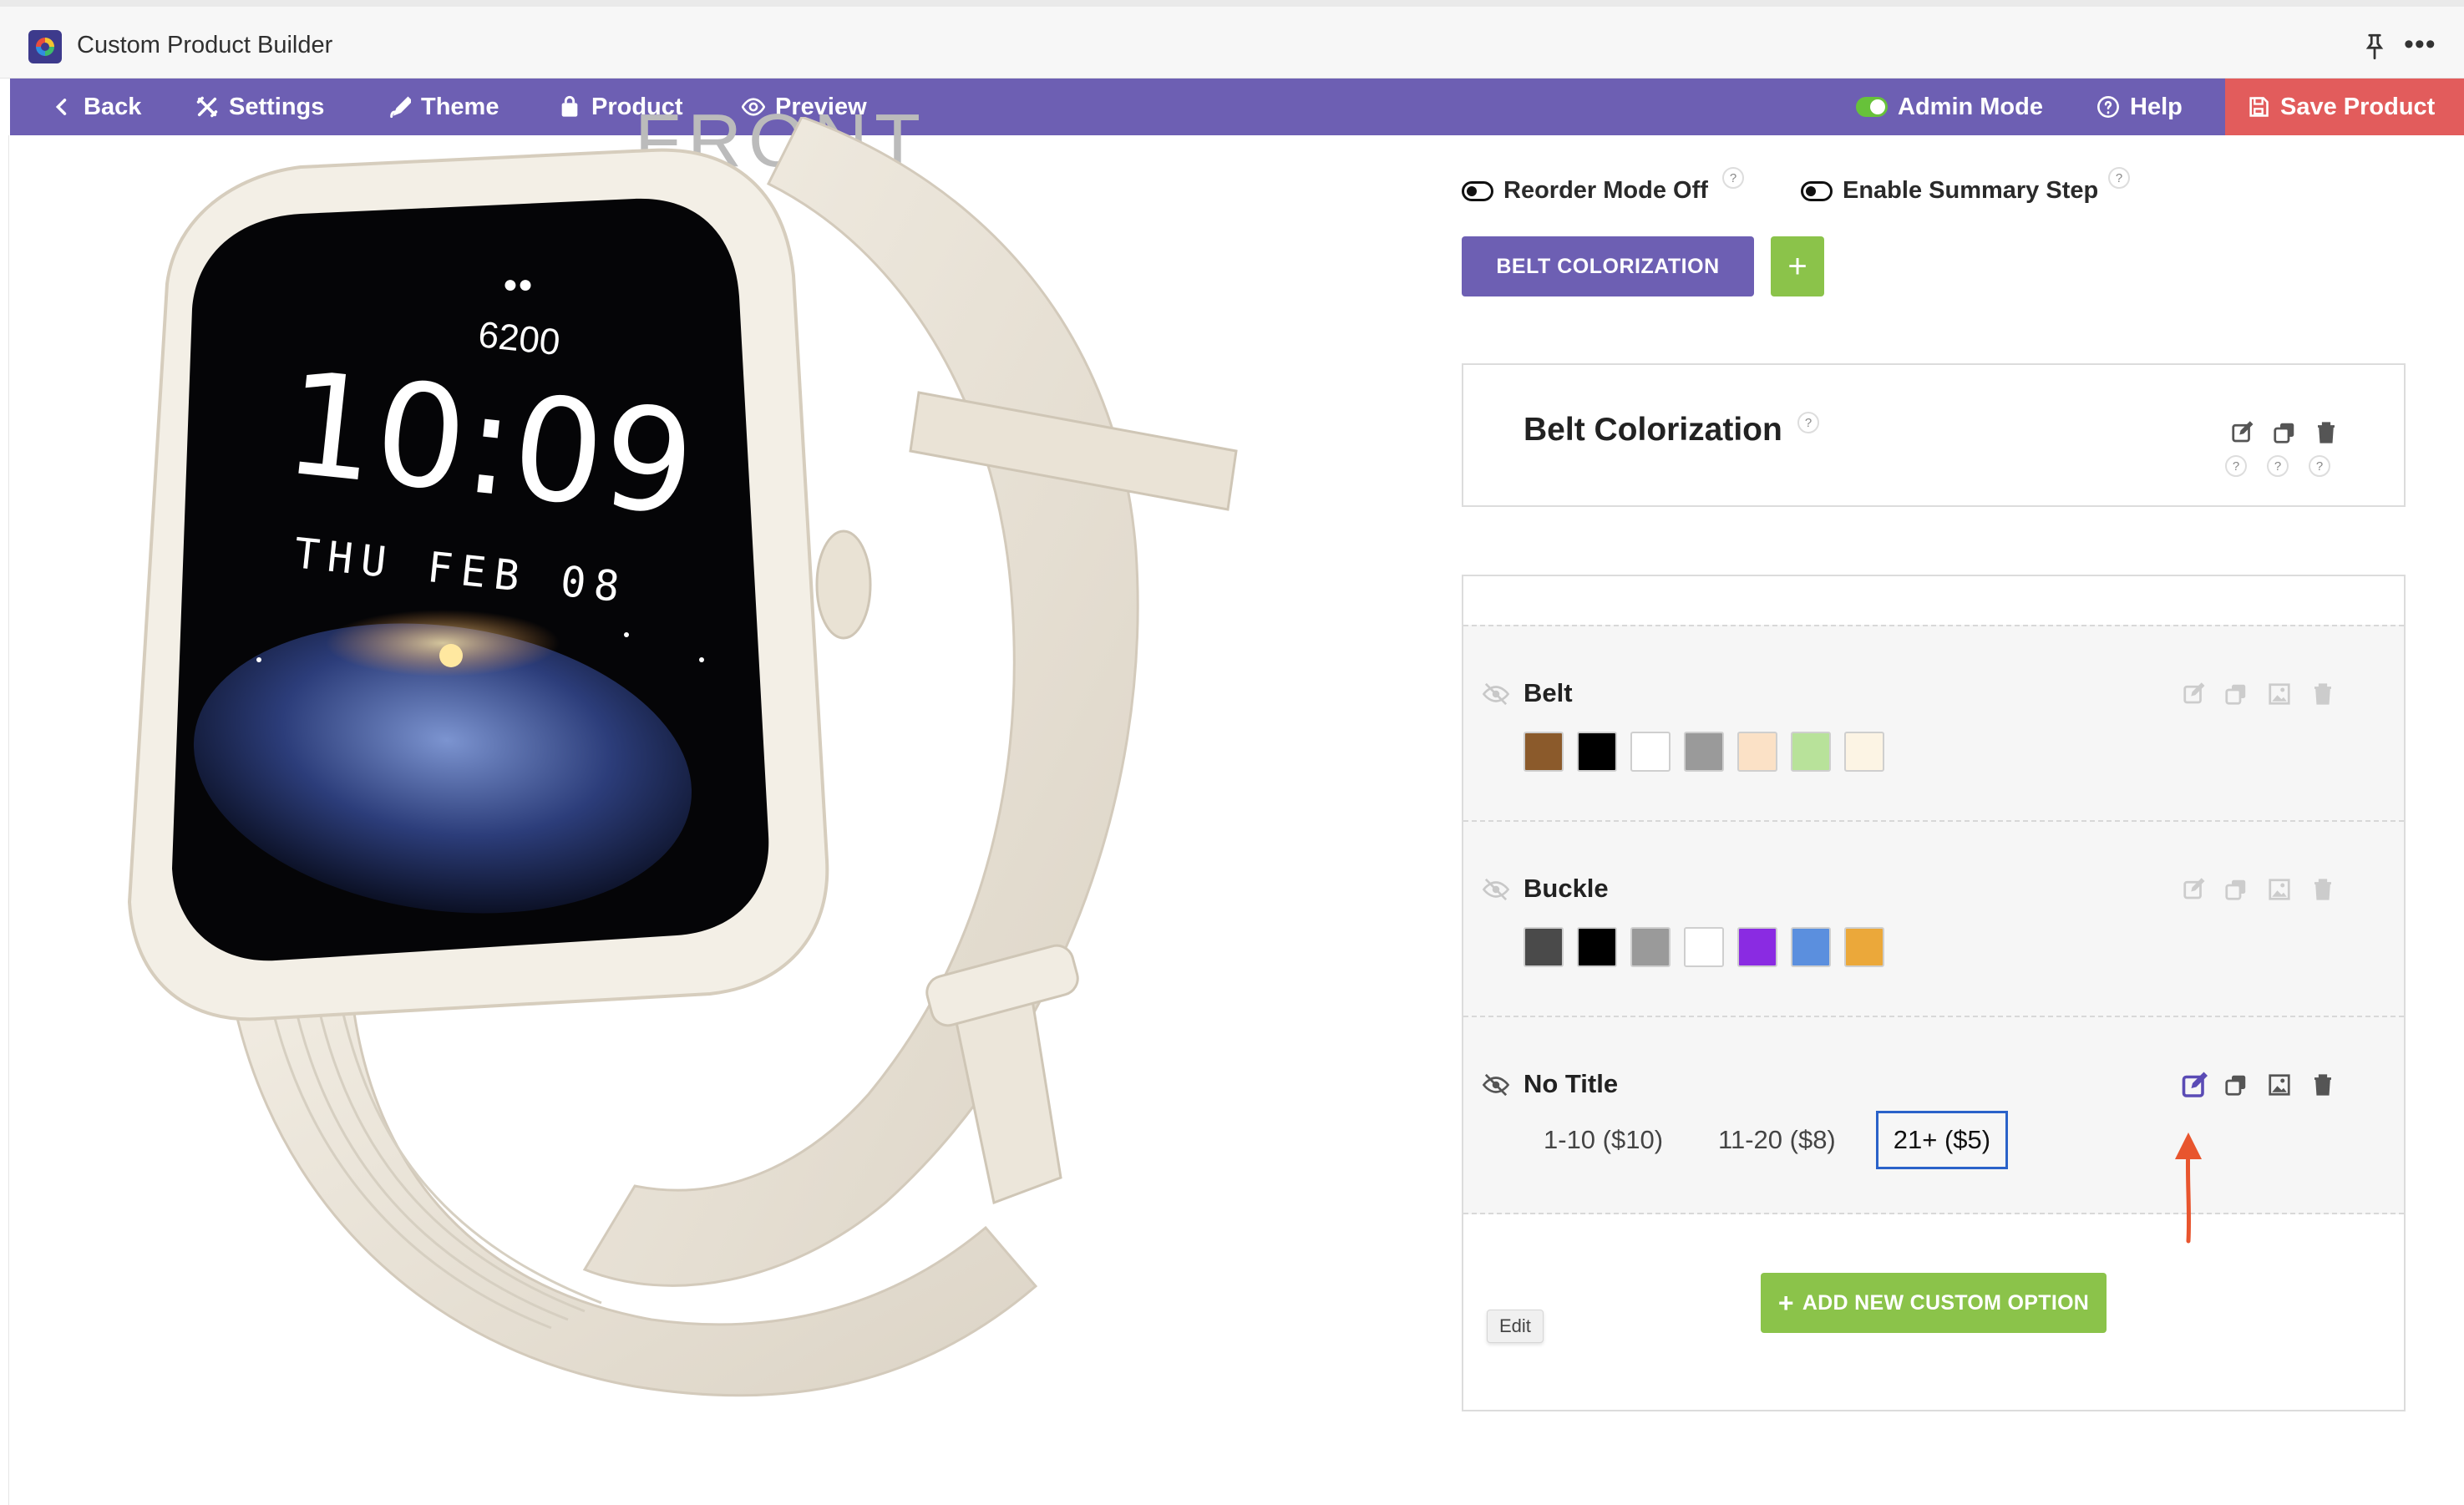 The height and width of the screenshot is (1505, 2464). Describe the element at coordinates (1971, 190) in the screenshot. I see `summary-step-label: Enable Summary Step` at that location.